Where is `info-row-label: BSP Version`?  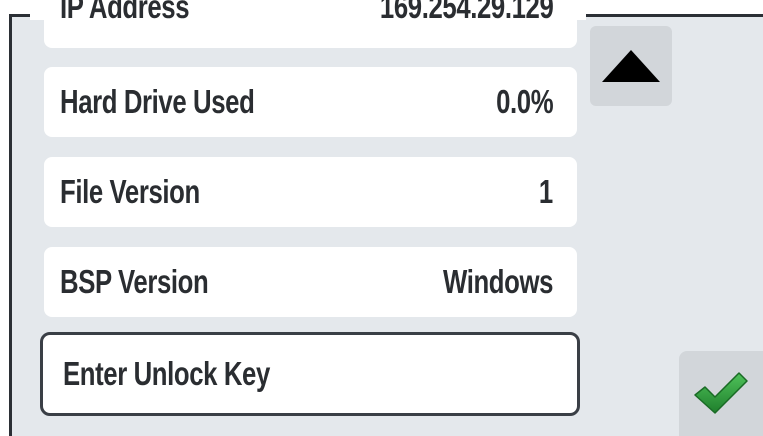 info-row-label: BSP Version is located at coordinates (134, 281).